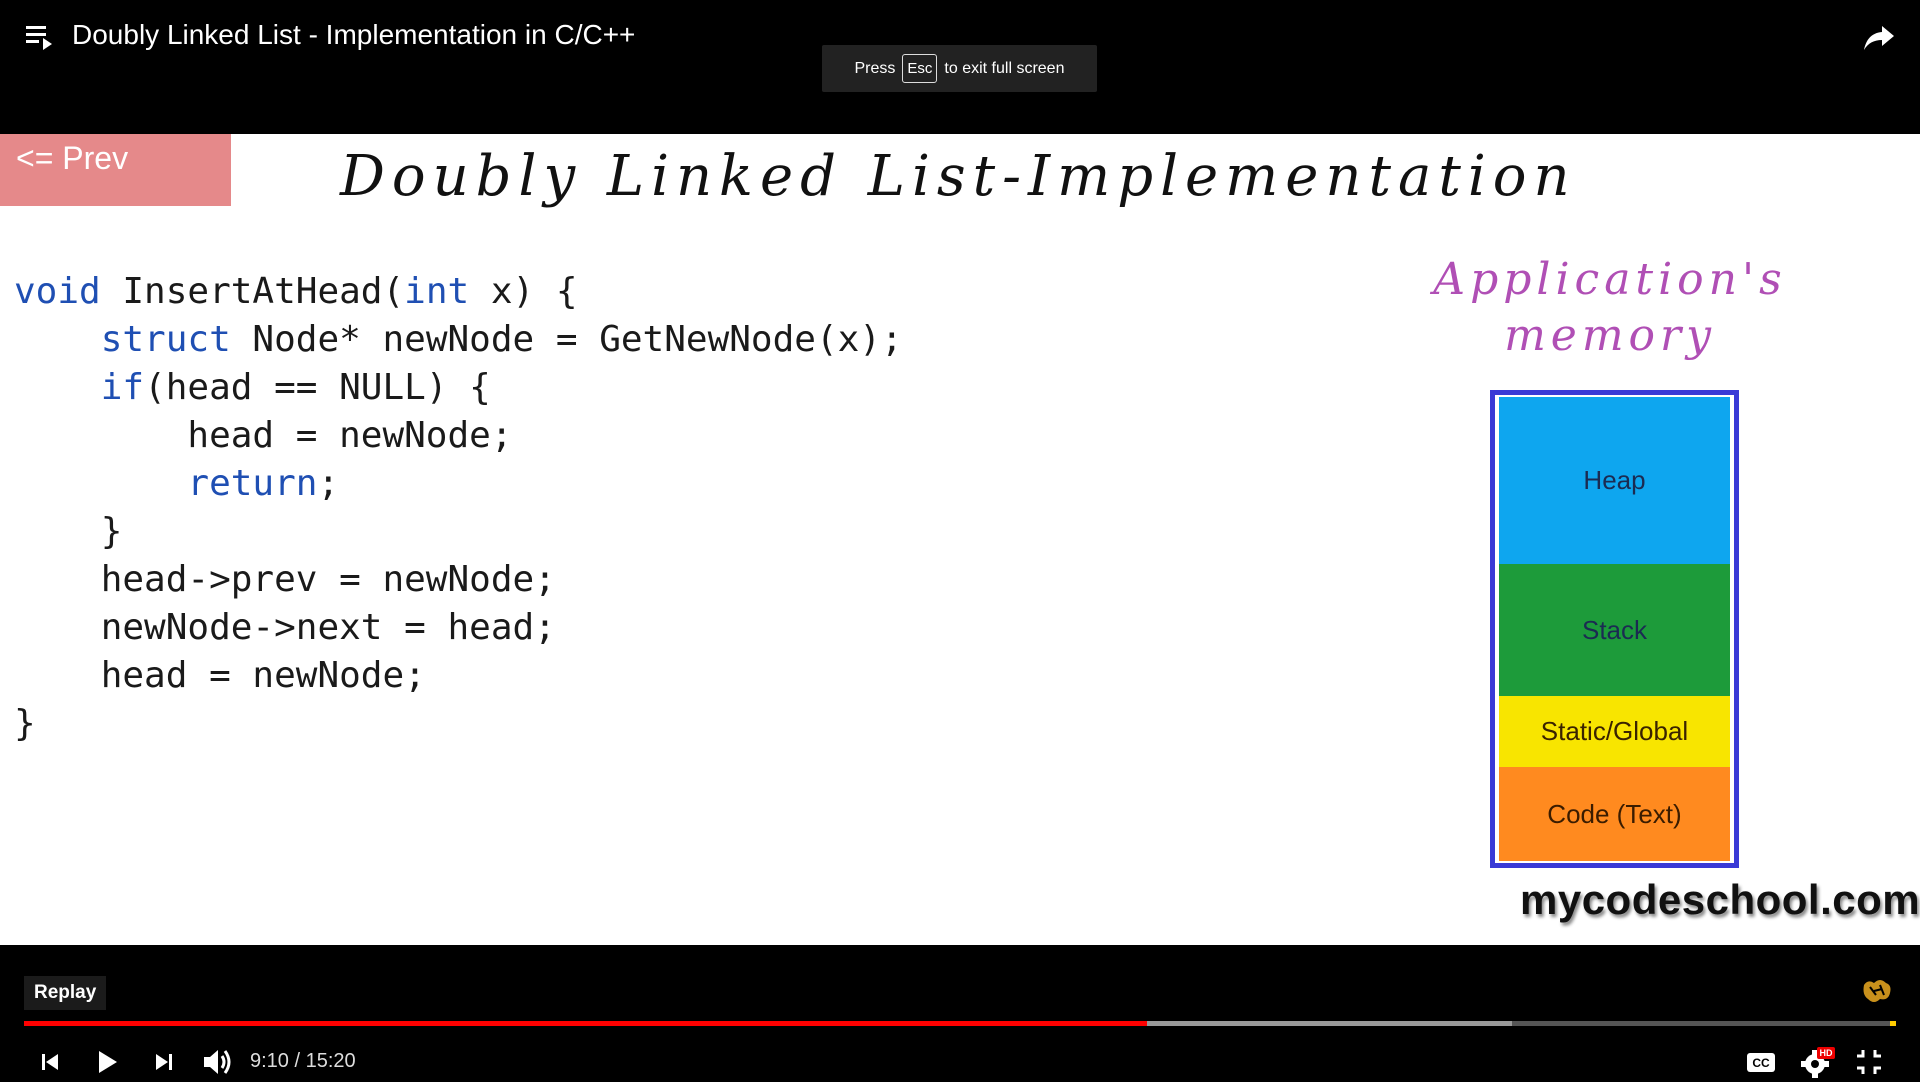 Image resolution: width=1920 pixels, height=1082 pixels. I want to click on heap-segment: Heap, so click(1614, 480).